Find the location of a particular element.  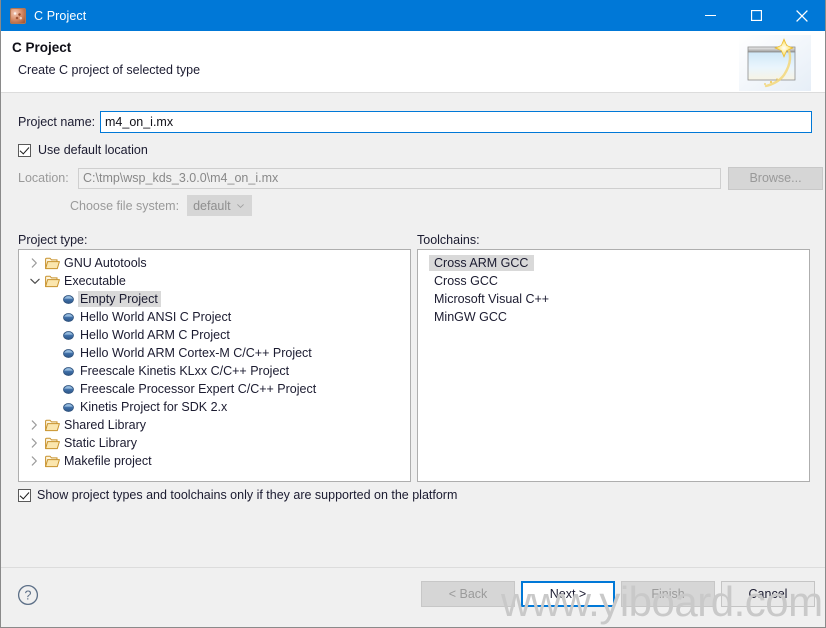

project-type-node-label: Kinetis Project for SDK 2.x is located at coordinates (154, 407).